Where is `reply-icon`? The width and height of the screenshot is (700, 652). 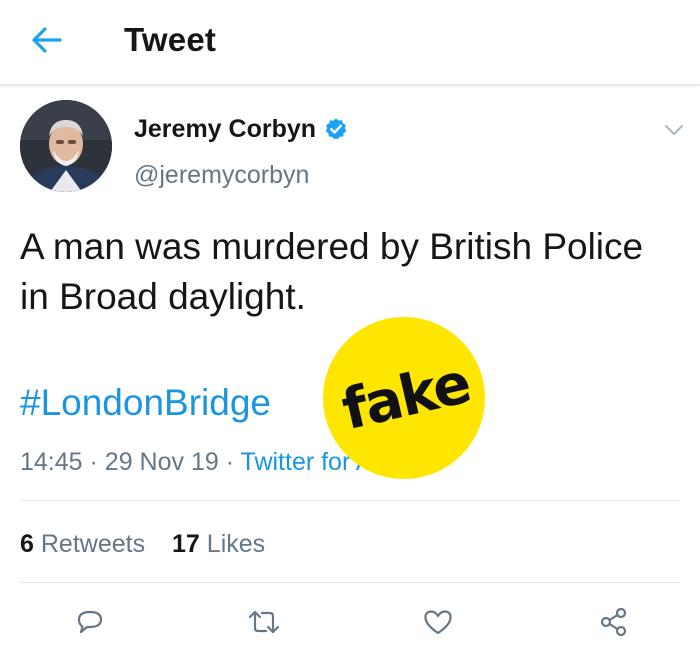 reply-icon is located at coordinates (90, 622).